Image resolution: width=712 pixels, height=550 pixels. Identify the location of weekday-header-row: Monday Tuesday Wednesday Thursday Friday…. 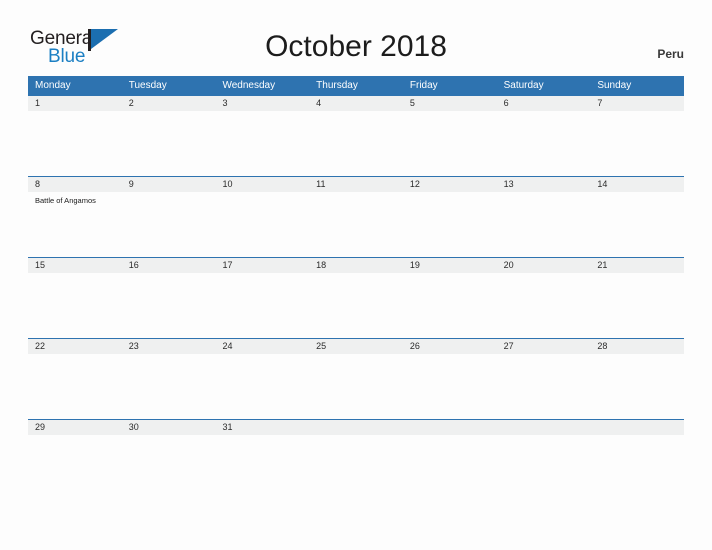
(356, 85).